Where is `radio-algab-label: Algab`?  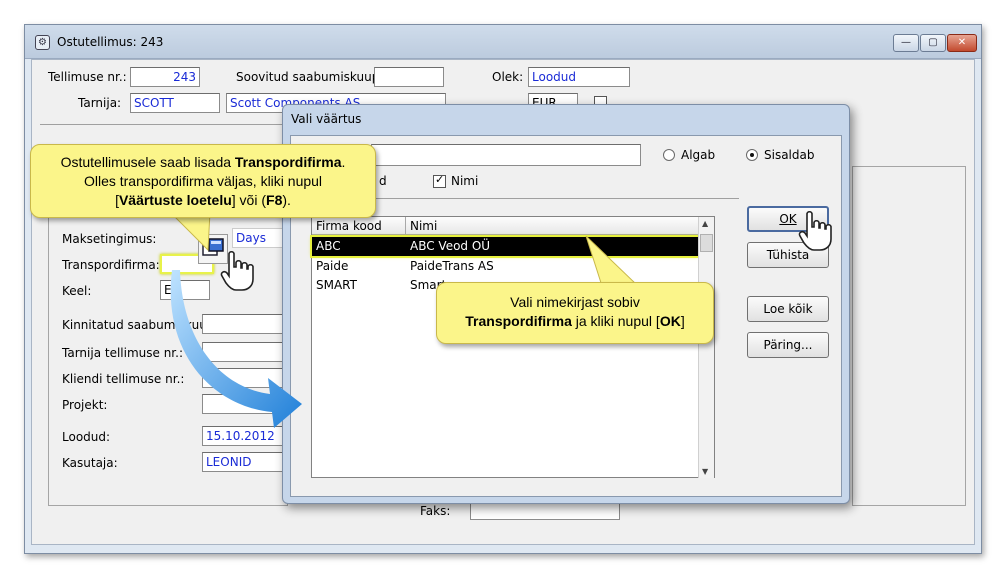 radio-algab-label: Algab is located at coordinates (698, 155).